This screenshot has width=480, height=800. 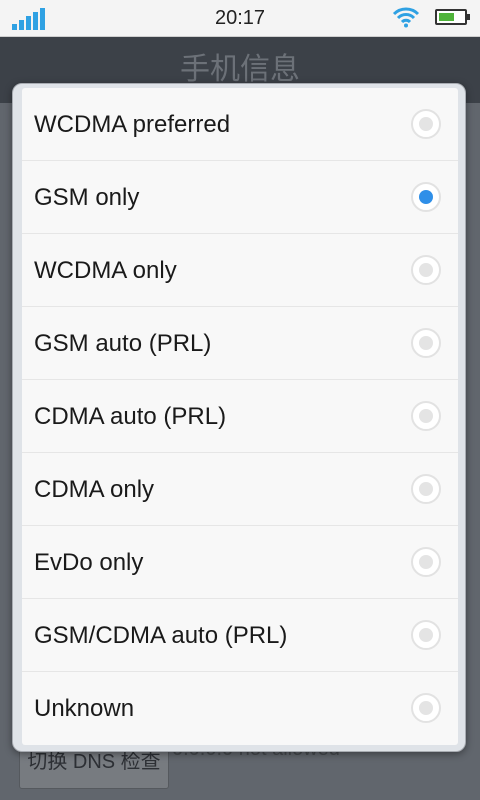 What do you see at coordinates (94, 489) in the screenshot?
I see `option-label: CDMA only` at bounding box center [94, 489].